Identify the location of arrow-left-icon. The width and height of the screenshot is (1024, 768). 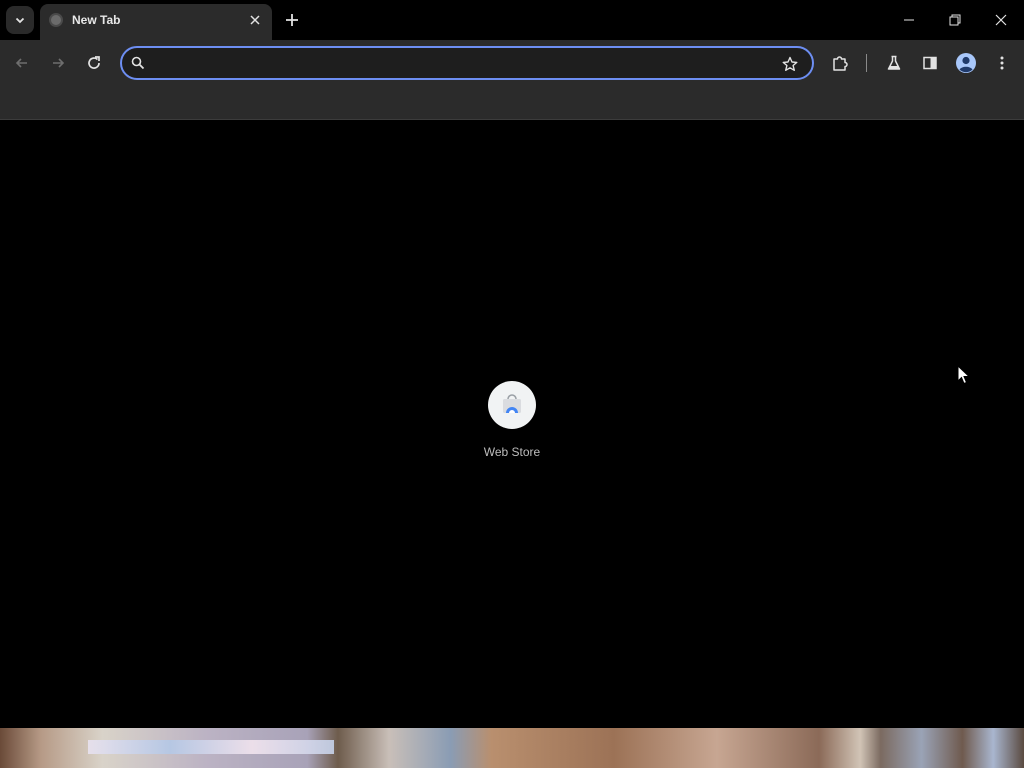
(21, 63).